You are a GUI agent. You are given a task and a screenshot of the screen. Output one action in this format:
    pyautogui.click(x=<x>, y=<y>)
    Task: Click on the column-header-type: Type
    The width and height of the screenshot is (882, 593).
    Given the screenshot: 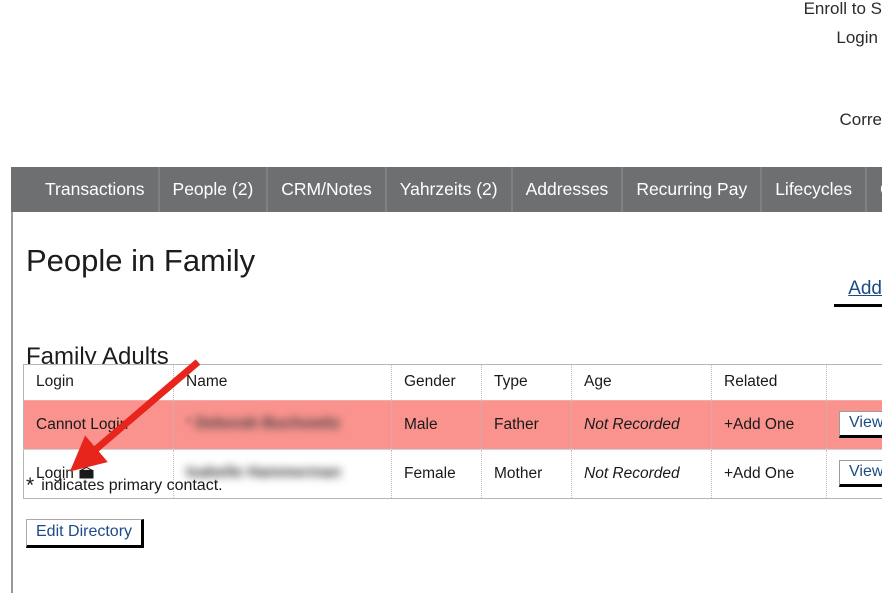 What is the action you would take?
    pyautogui.click(x=526, y=382)
    